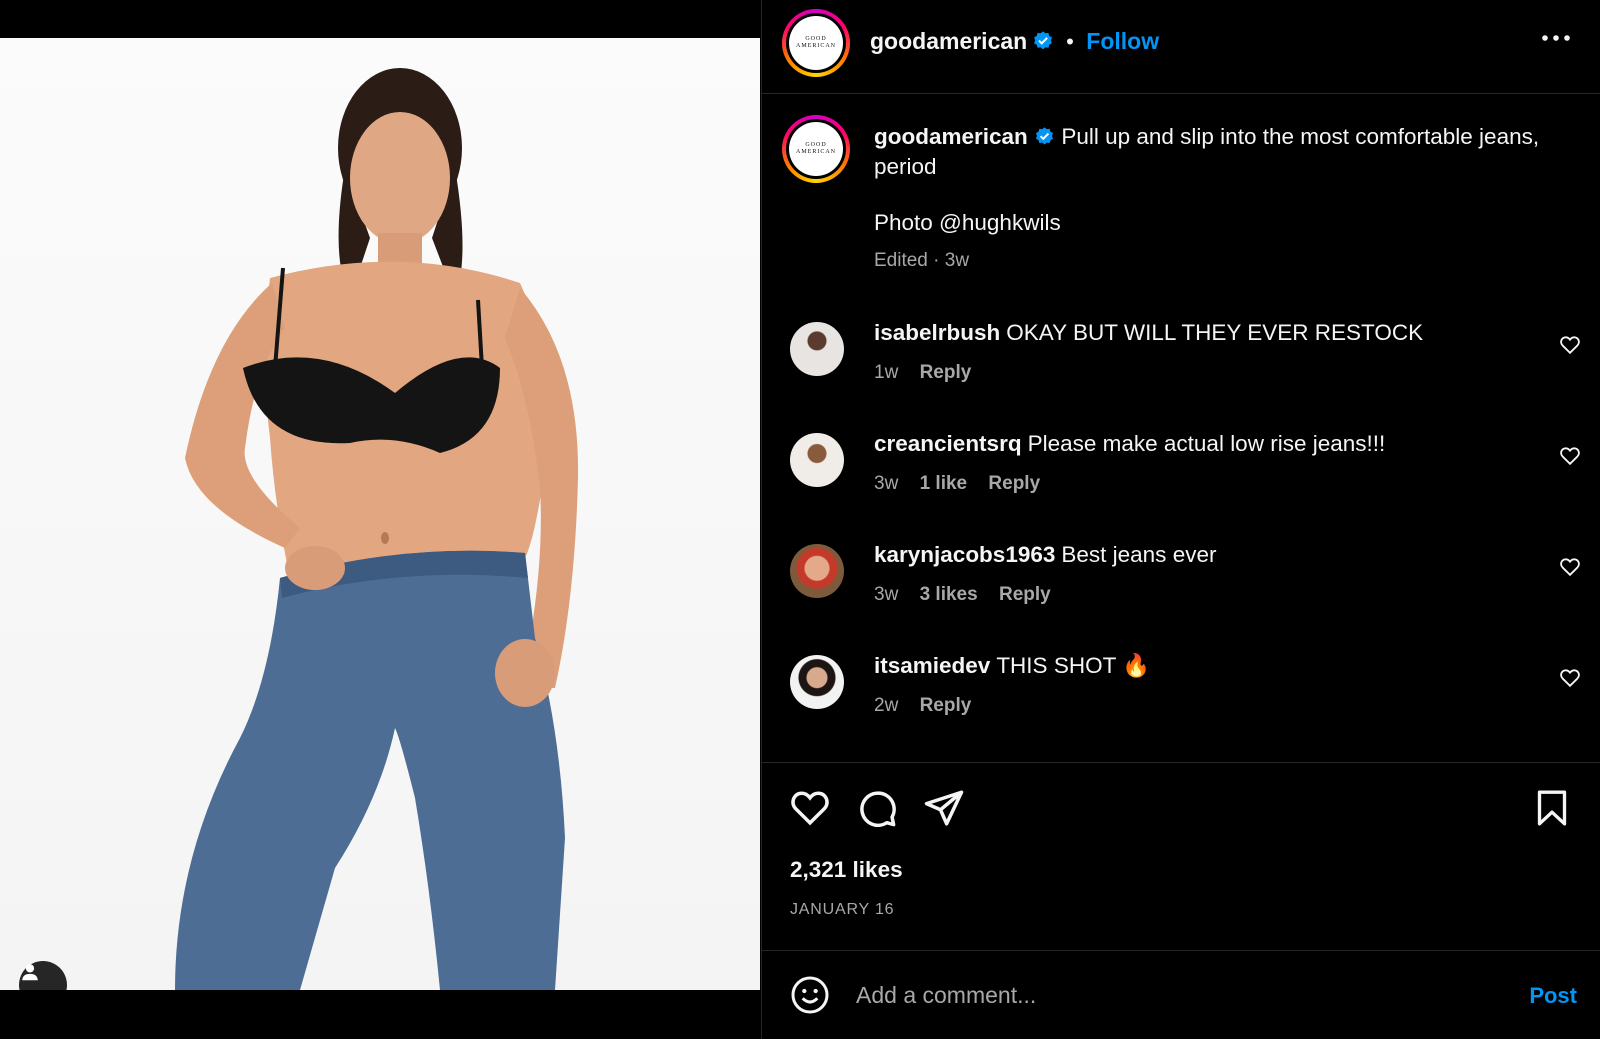 The height and width of the screenshot is (1039, 1600). I want to click on comment-input, so click(1156, 995).